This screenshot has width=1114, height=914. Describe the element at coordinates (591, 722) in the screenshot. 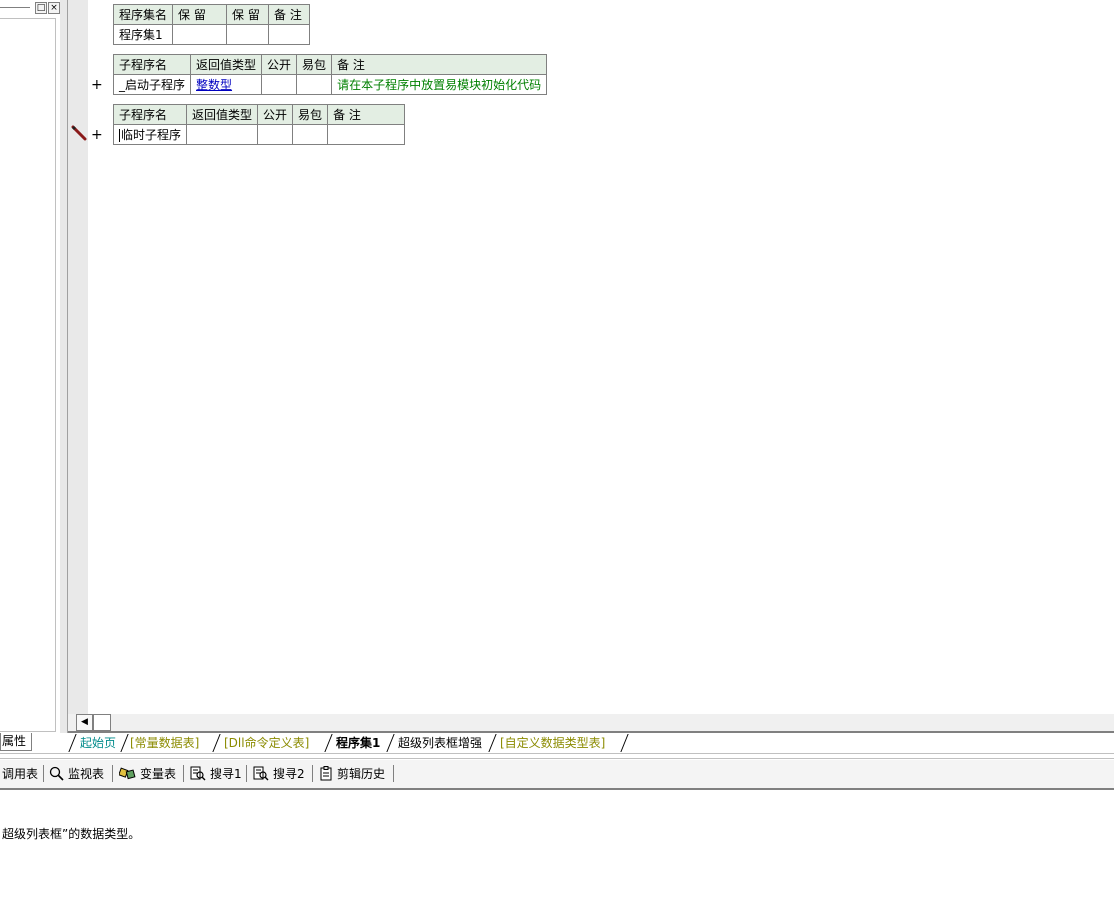

I see `horizontal-scrollbar` at that location.